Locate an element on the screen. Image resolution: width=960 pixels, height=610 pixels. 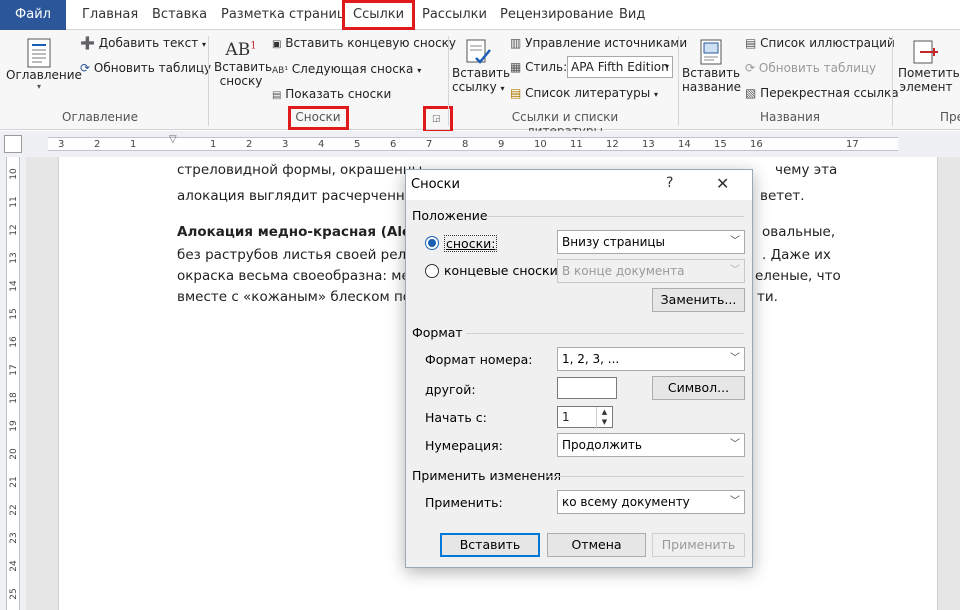
bibliography-button: ▤ Список литературы ▾ is located at coordinates (584, 93).